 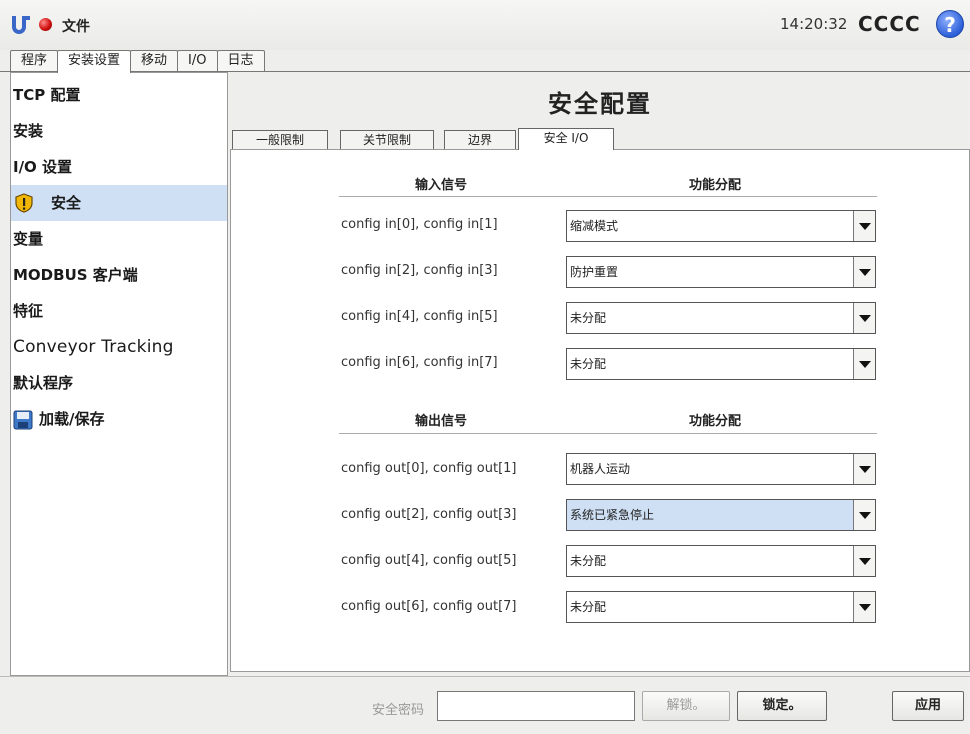 I want to click on input-signal-label: config in[0], config in[1], so click(x=419, y=224).